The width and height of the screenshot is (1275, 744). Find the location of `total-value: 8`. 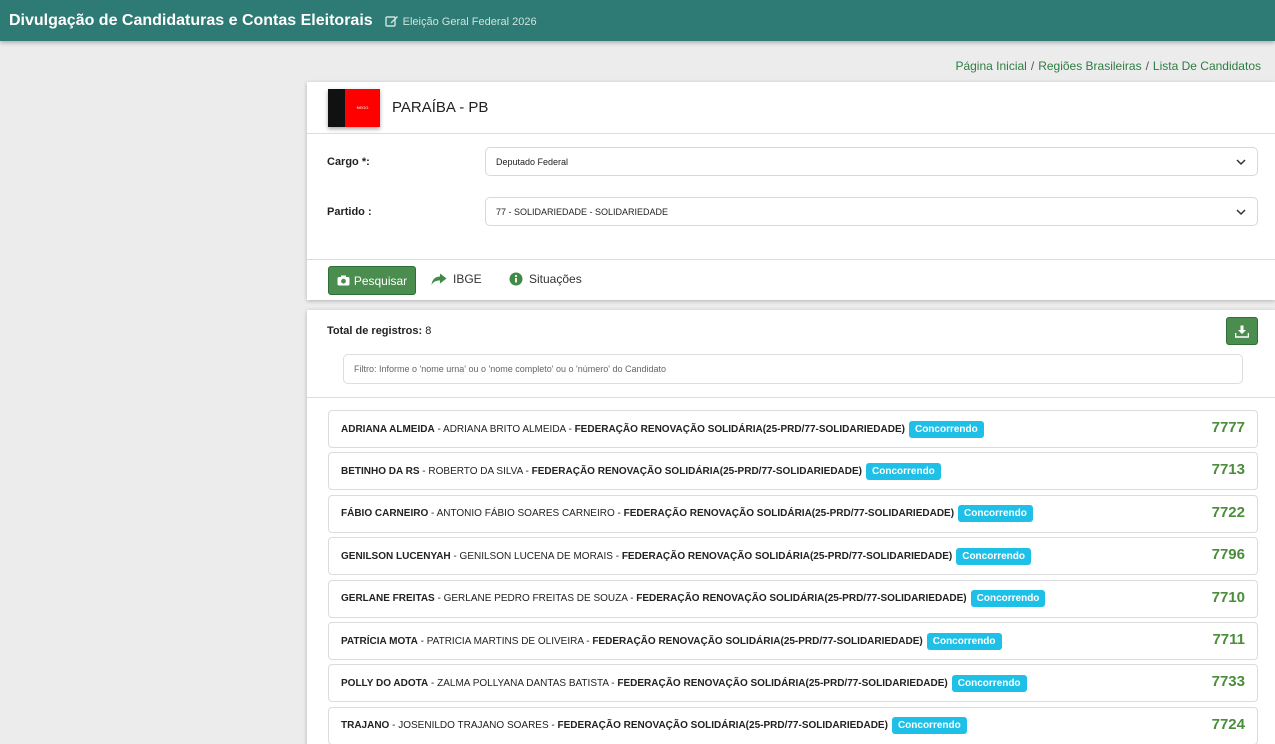

total-value: 8 is located at coordinates (428, 331).